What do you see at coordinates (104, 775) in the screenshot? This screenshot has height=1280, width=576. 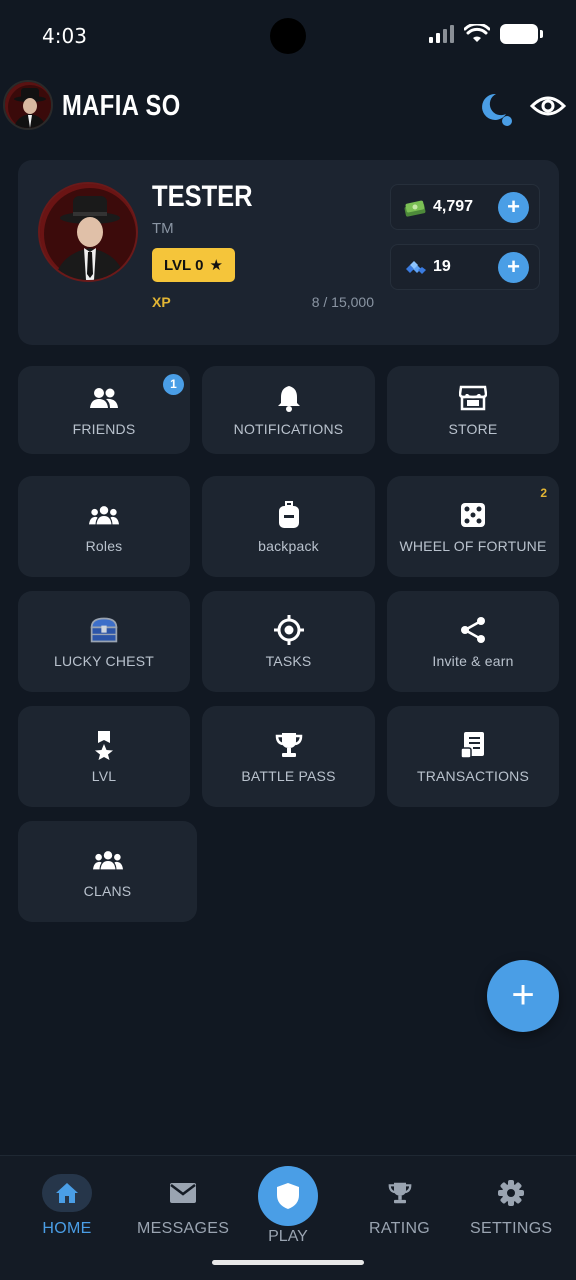 I see `tile-label: LVL` at bounding box center [104, 775].